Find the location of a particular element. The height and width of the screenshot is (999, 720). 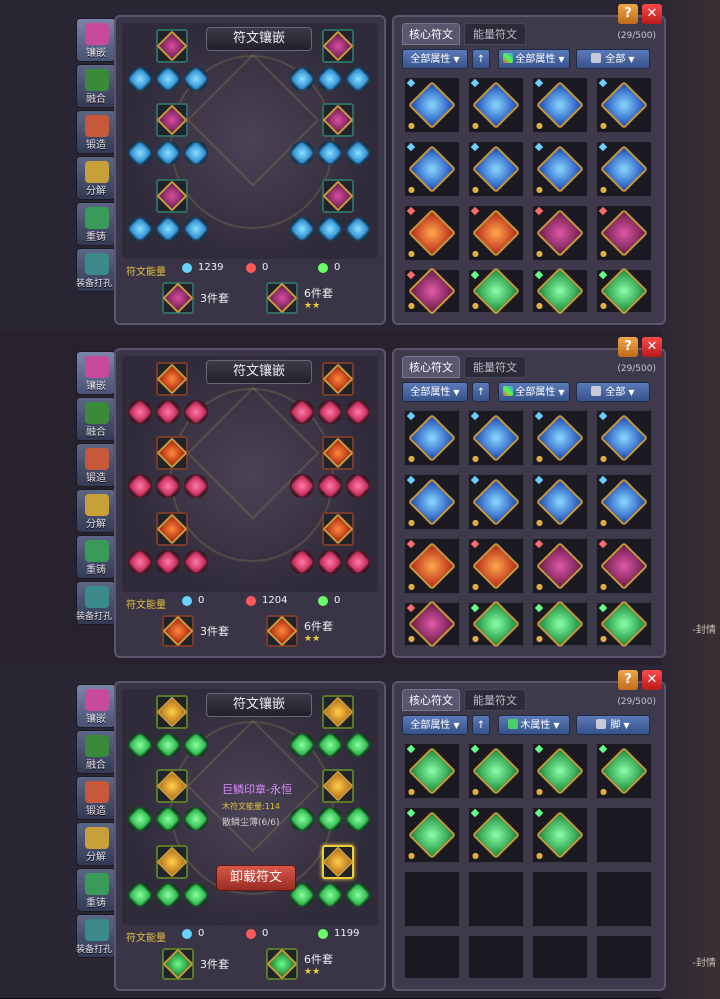

sort-button: ↑ is located at coordinates (481, 392).